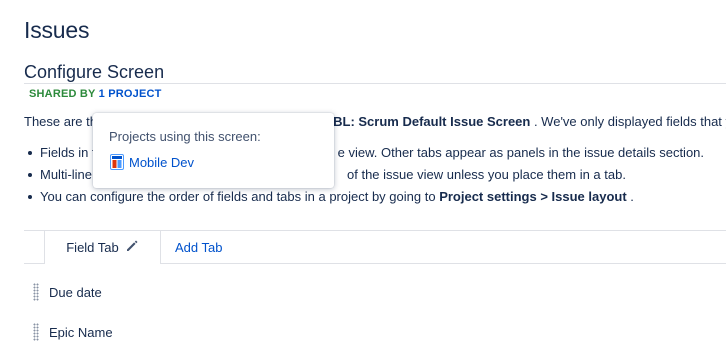 The image size is (726, 342). Describe the element at coordinates (117, 162) in the screenshot. I see `project-avatar-icon` at that location.